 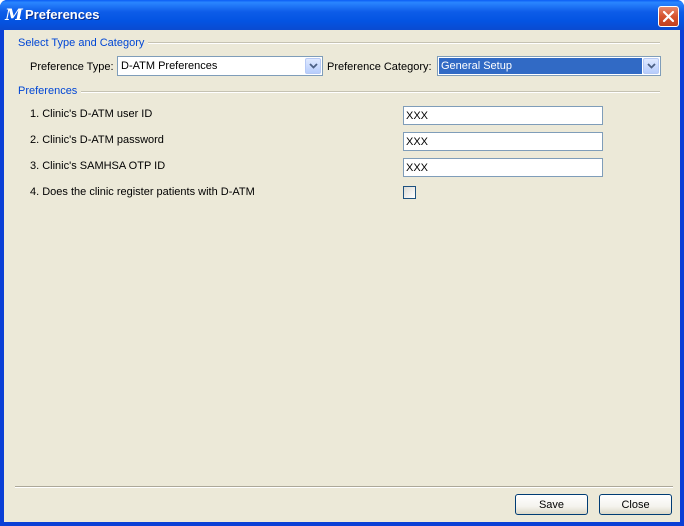 I want to click on pref-field-password, so click(x=503, y=141).